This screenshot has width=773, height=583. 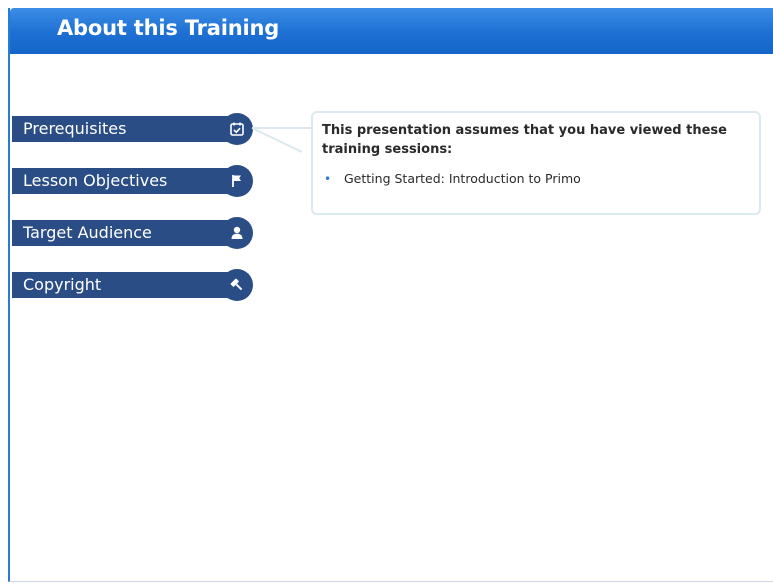 I want to click on tab-copyright-icon-circle, so click(x=237, y=285).